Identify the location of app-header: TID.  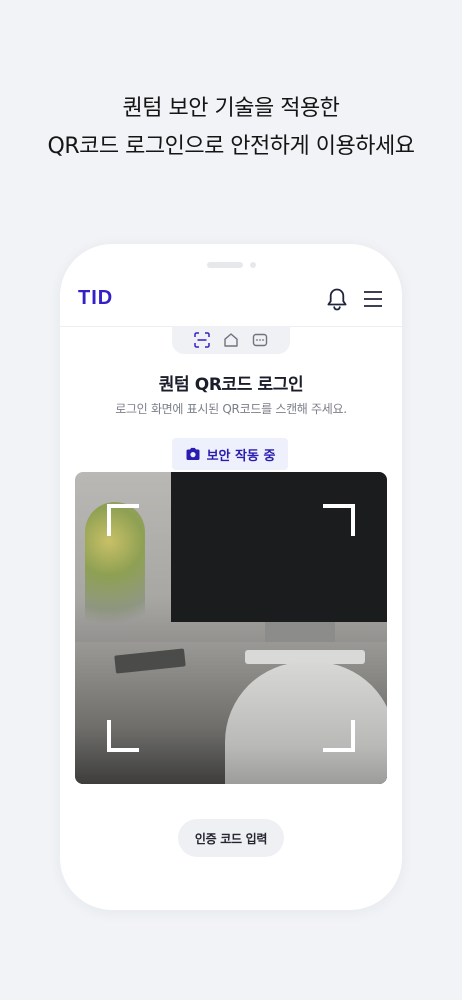
(231, 305).